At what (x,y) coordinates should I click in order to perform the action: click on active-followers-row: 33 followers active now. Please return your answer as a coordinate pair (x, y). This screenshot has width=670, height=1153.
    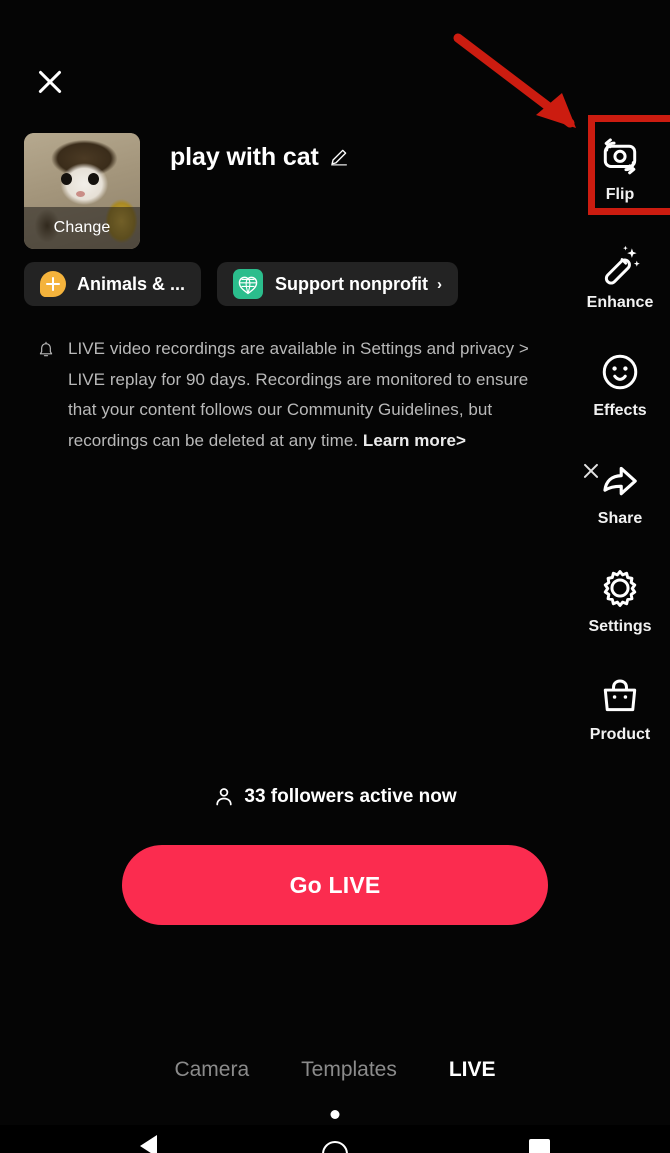
    Looking at the image, I should click on (335, 797).